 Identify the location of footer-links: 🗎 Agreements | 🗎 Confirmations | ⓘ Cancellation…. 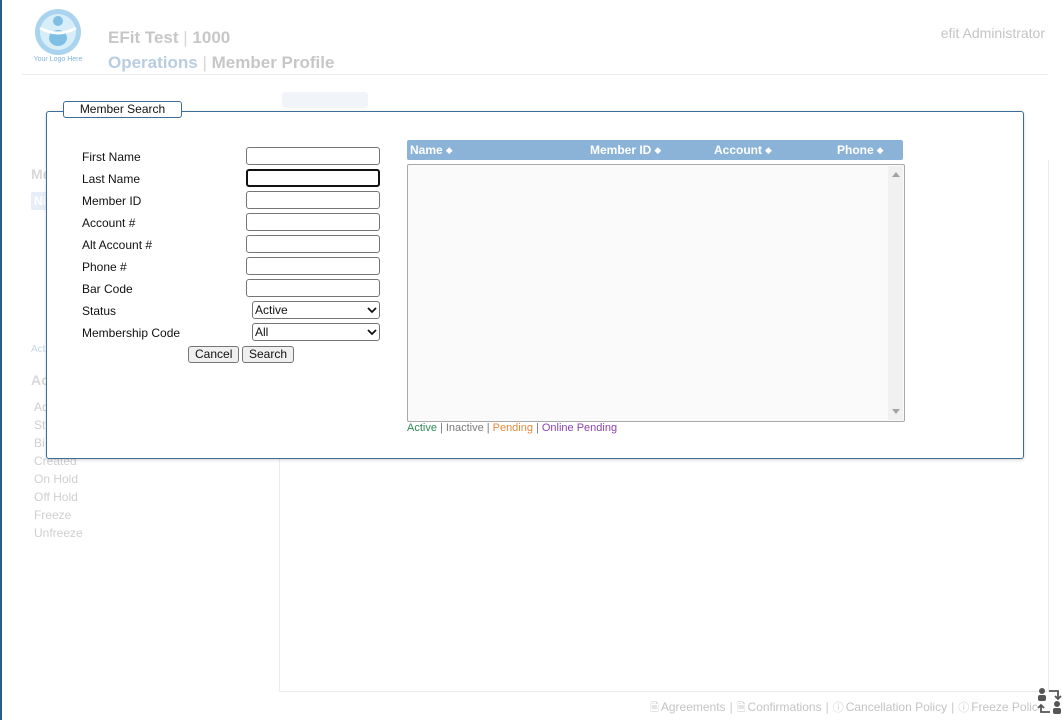
(844, 707).